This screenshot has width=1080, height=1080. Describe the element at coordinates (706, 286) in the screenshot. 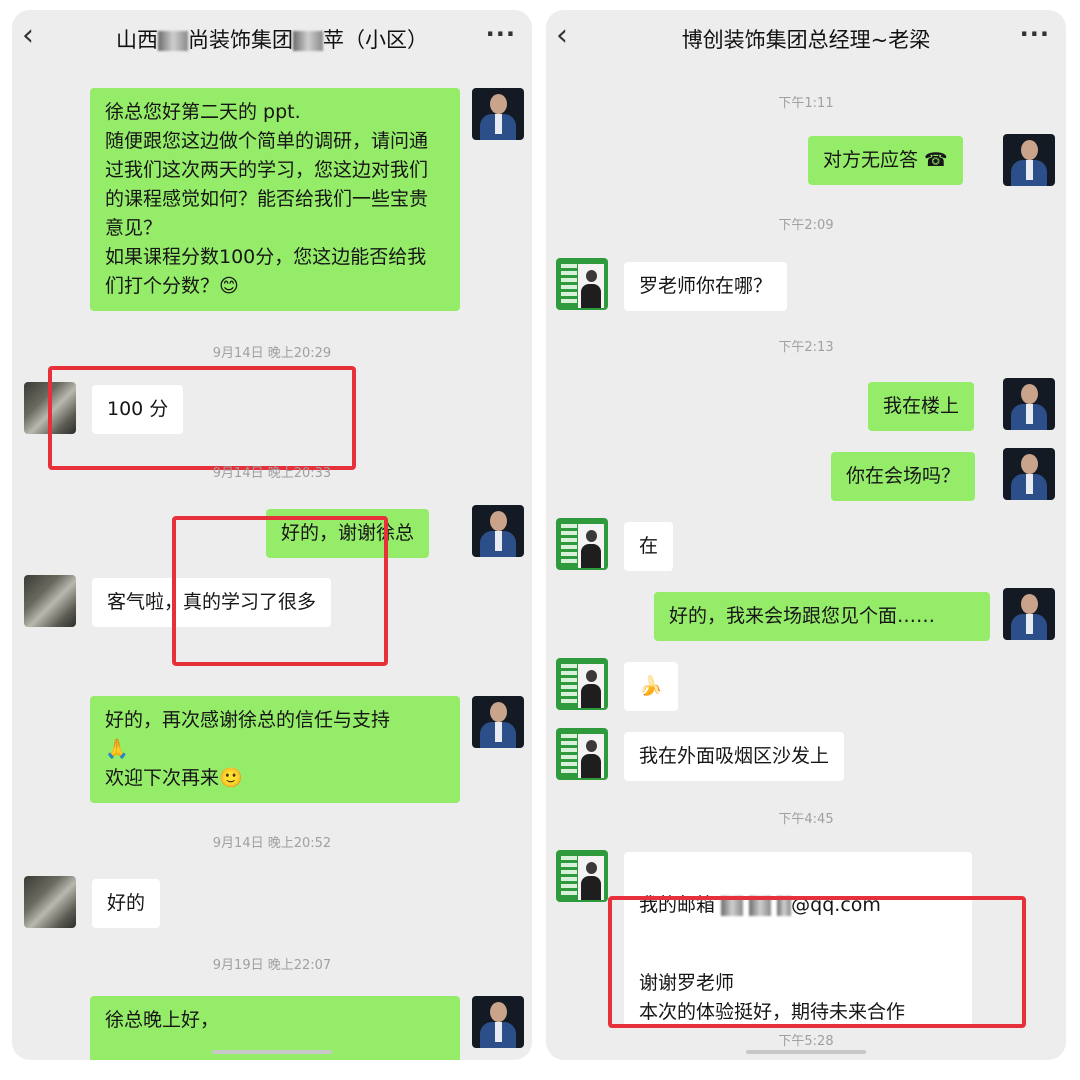

I see `message-received: 罗老师你在哪？` at that location.